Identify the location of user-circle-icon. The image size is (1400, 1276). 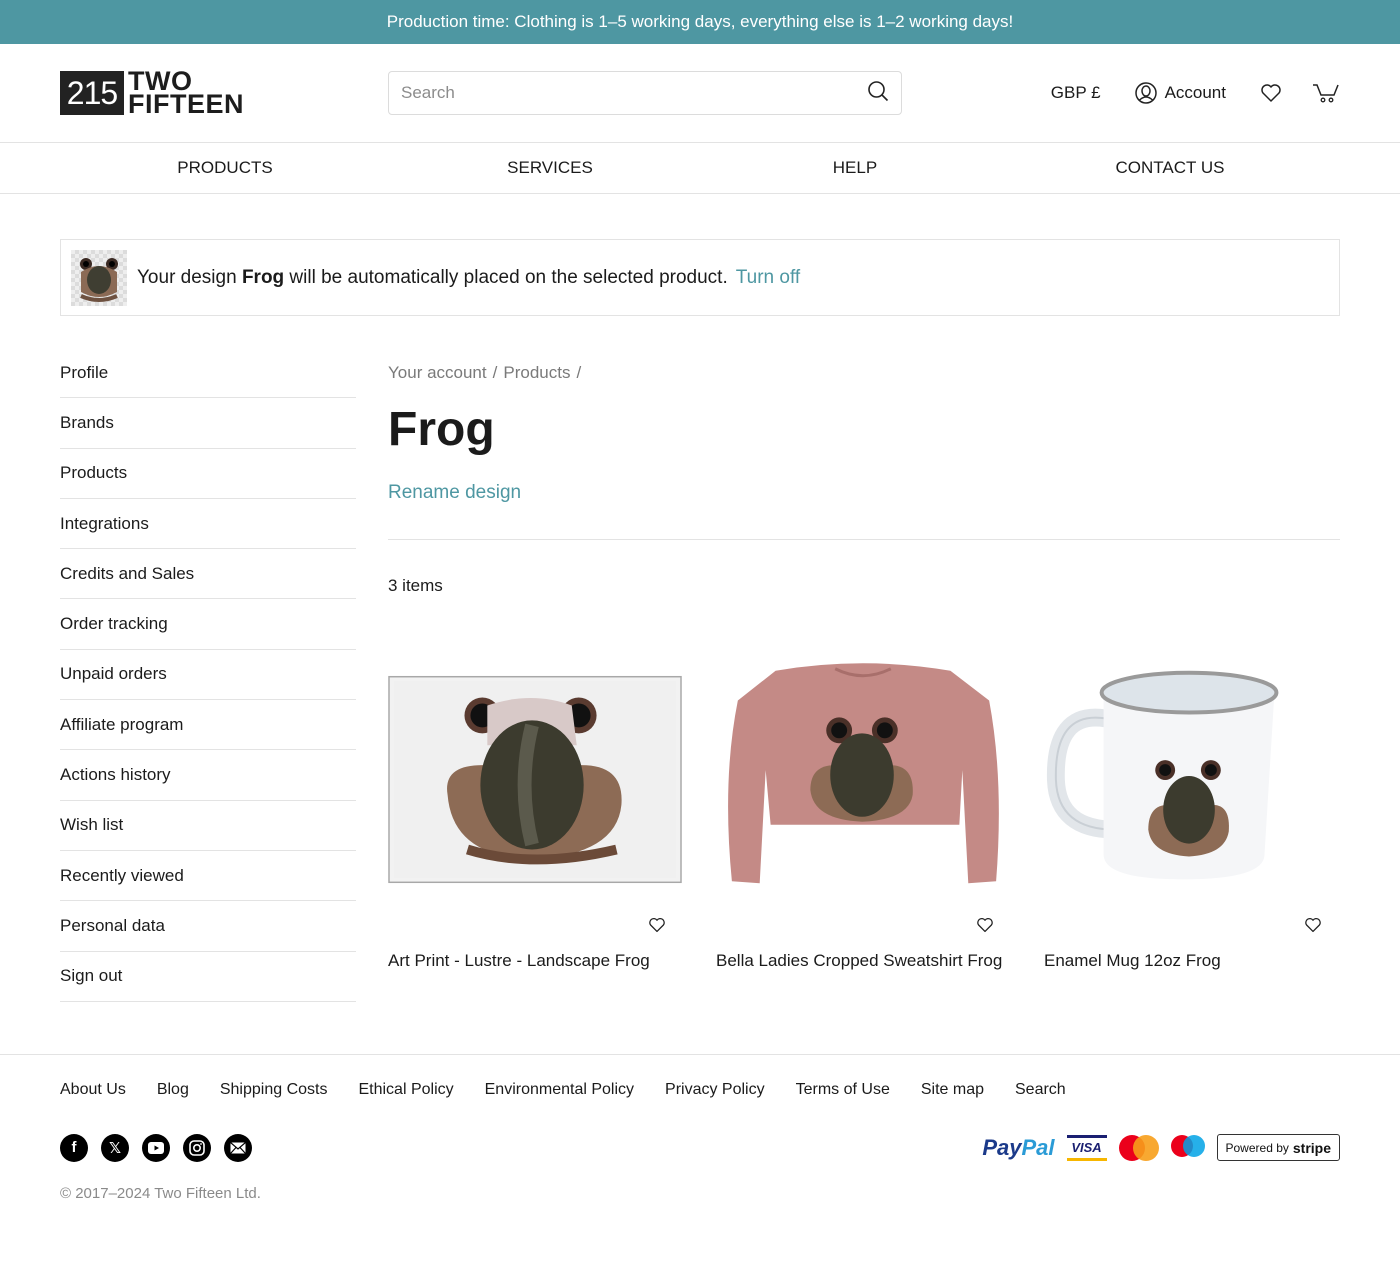
(1145, 93).